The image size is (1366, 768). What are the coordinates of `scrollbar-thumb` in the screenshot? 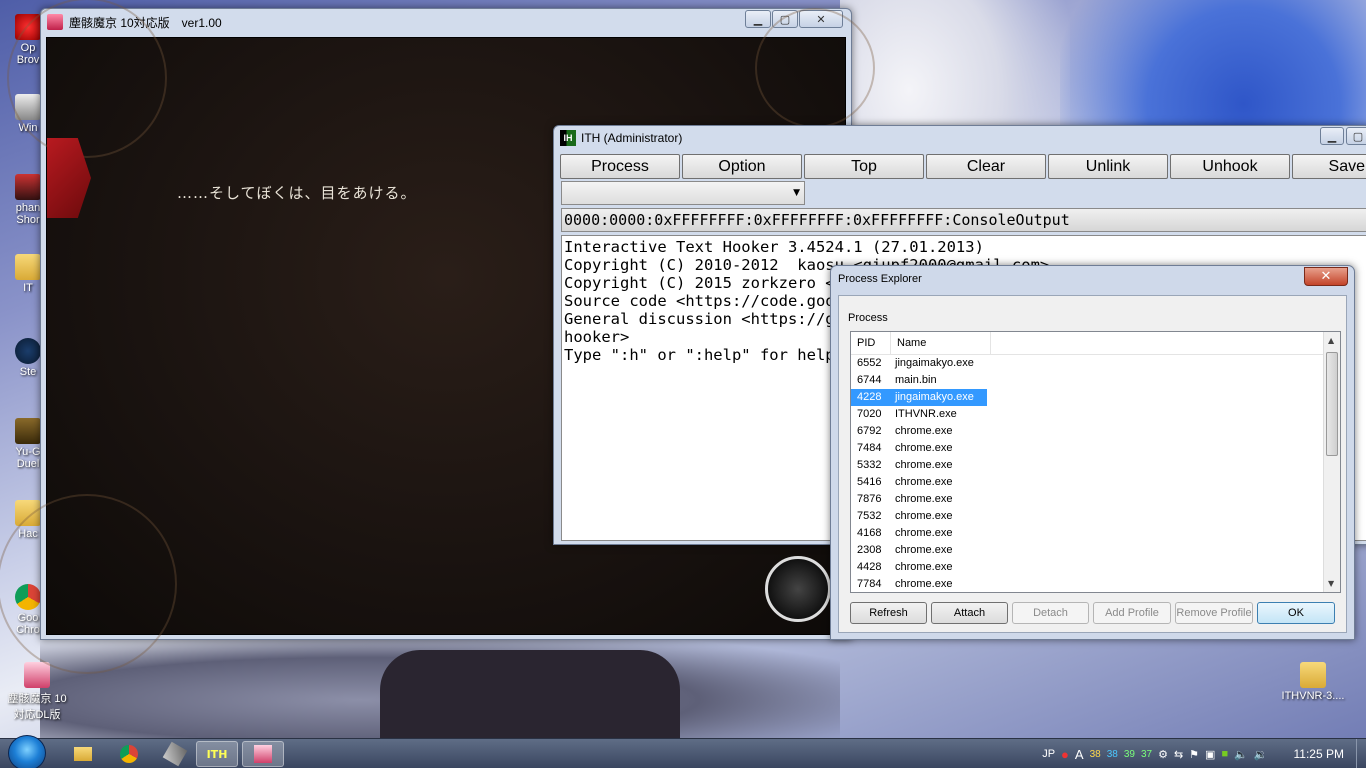 It's located at (1332, 404).